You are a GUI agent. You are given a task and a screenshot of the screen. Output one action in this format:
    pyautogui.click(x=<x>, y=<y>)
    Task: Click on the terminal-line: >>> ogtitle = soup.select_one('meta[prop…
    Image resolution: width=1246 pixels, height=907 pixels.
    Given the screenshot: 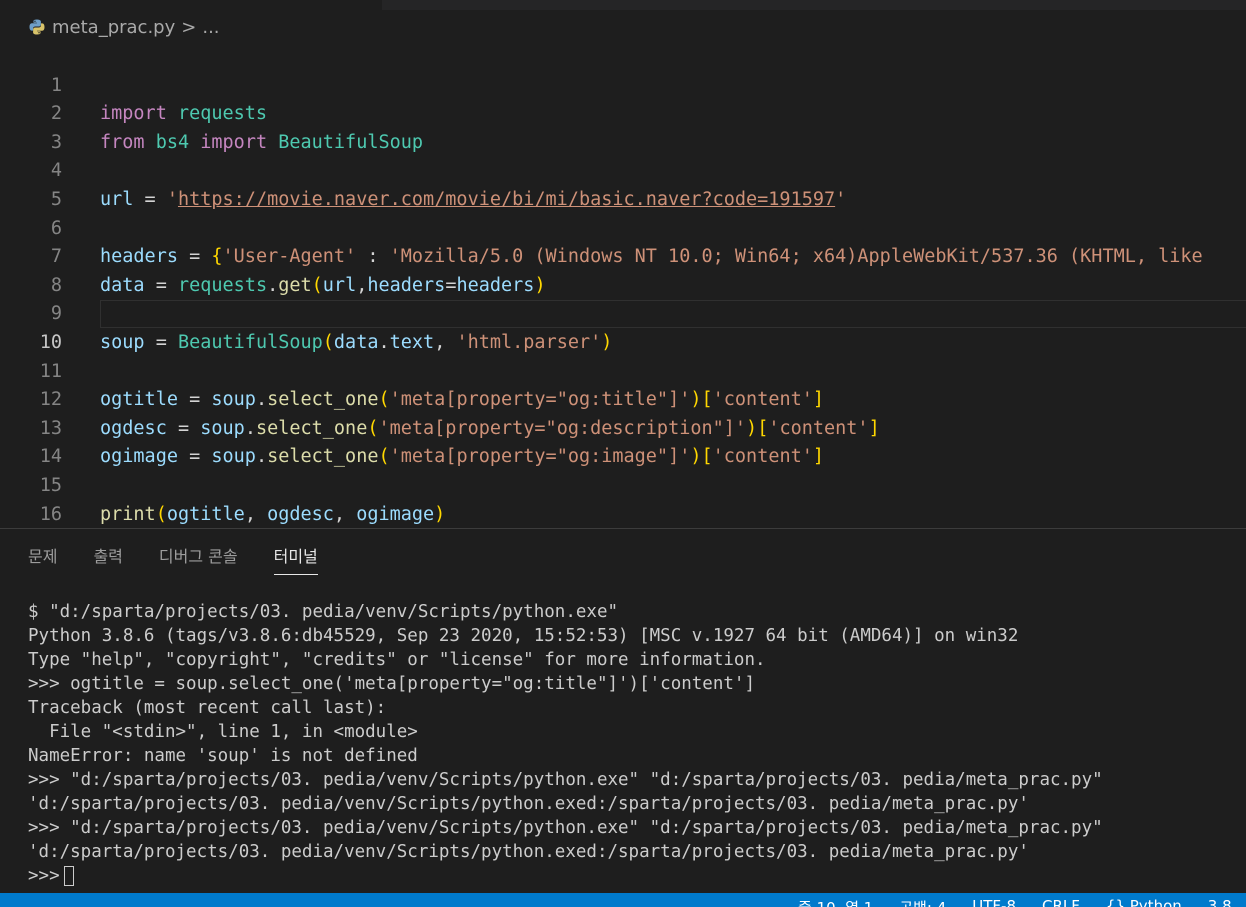 What is the action you would take?
    pyautogui.click(x=391, y=684)
    